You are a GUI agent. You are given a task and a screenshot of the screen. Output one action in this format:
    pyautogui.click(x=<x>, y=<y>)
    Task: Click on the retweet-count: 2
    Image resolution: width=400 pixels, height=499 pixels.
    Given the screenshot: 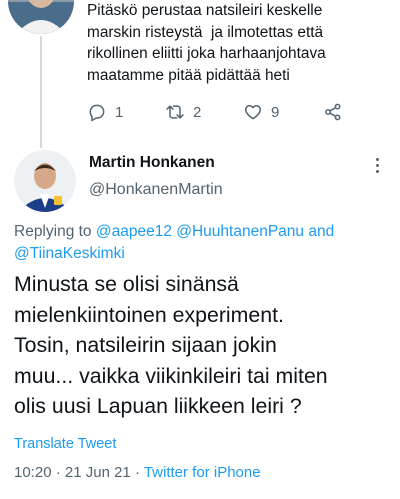 What is the action you would take?
    pyautogui.click(x=197, y=112)
    